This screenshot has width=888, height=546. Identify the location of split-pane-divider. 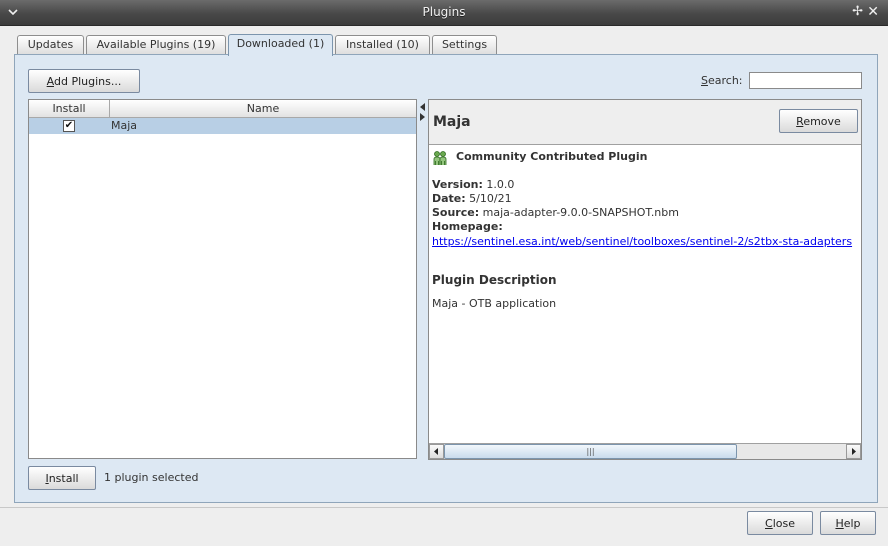
(423, 279).